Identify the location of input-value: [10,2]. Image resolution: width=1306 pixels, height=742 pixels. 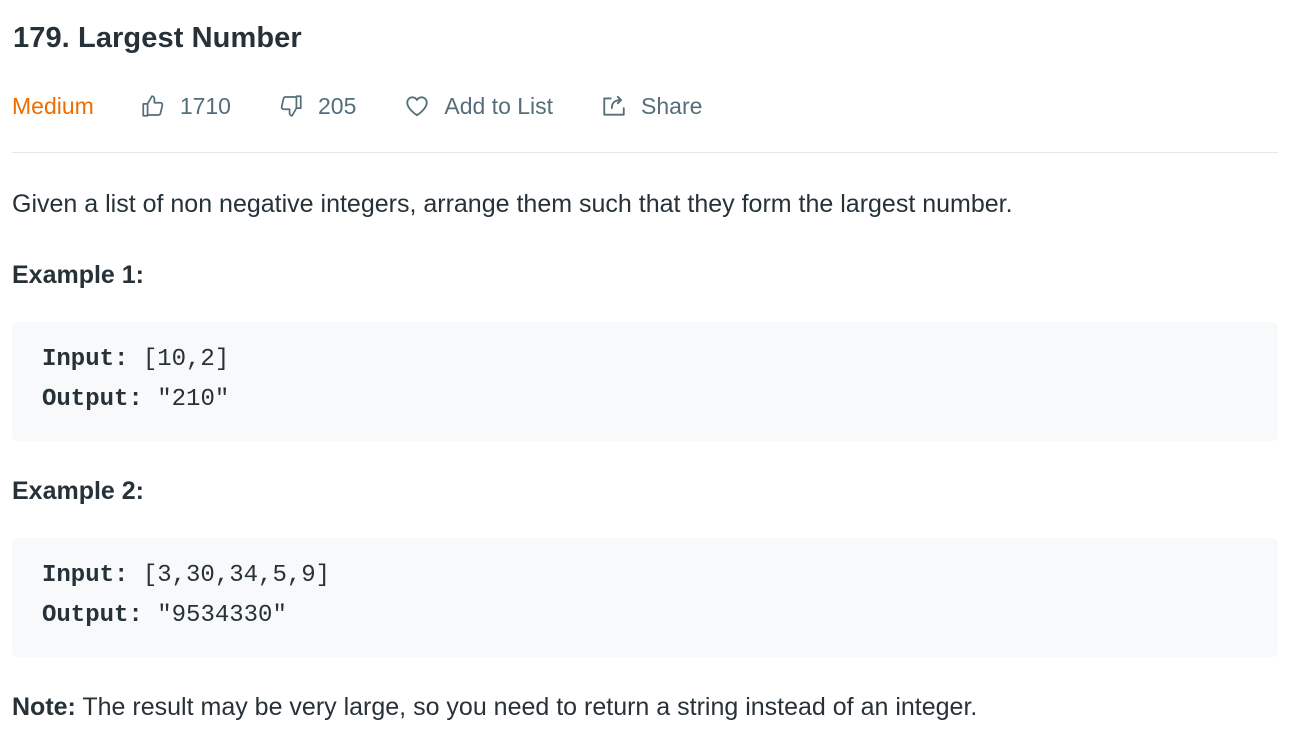
(179, 359).